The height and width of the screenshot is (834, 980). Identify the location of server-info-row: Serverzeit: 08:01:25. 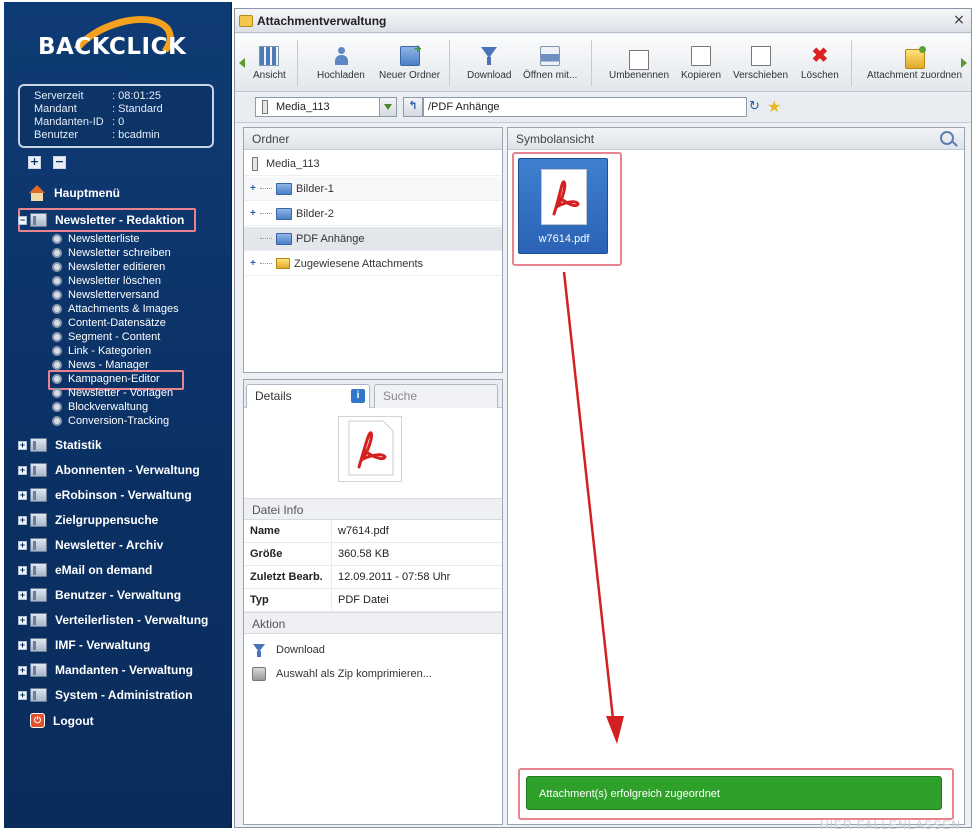
(97, 96).